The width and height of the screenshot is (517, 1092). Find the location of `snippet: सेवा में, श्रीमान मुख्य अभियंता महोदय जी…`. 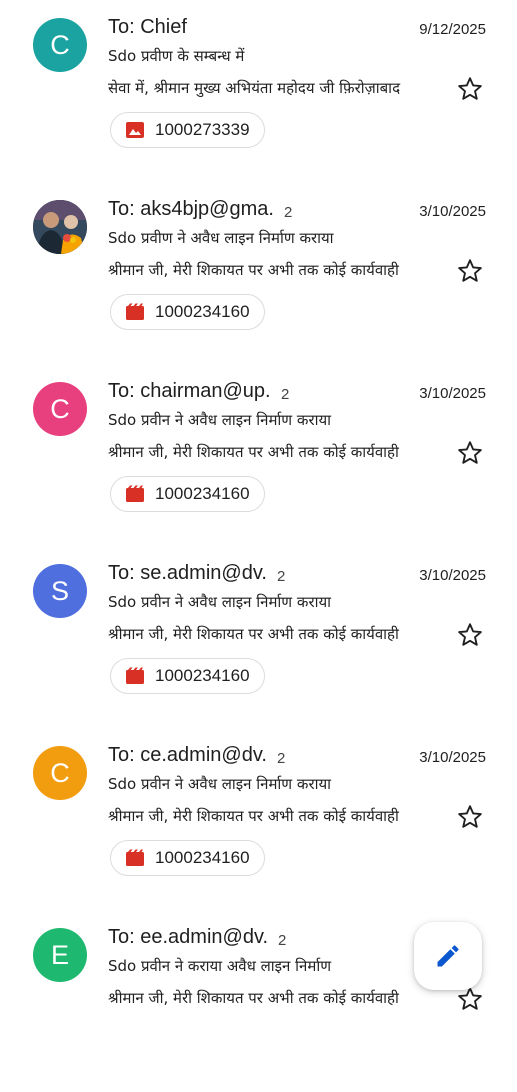

snippet: सेवा में, श्रीमान मुख्य अभियंता महोदय जी… is located at coordinates (254, 88).